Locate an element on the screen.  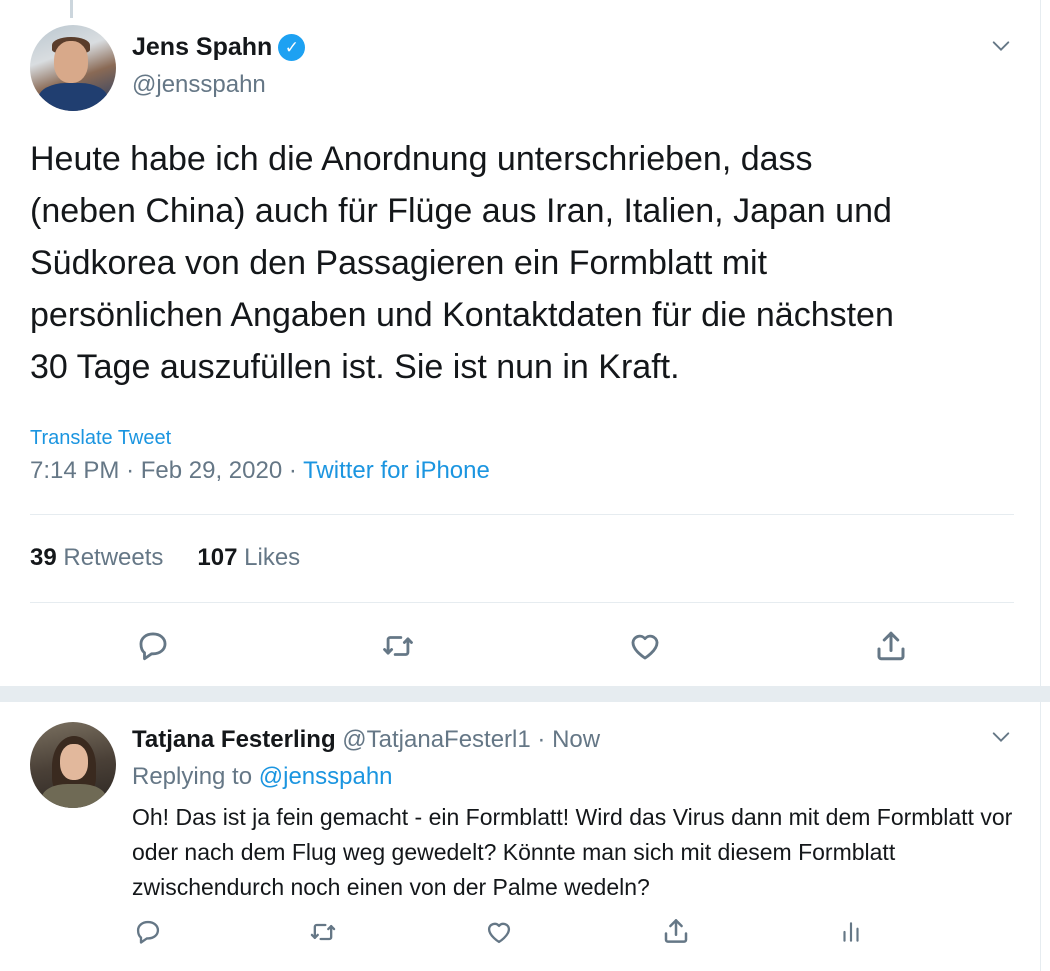
retweets-stat: 39 Retweets is located at coordinates (96, 558).